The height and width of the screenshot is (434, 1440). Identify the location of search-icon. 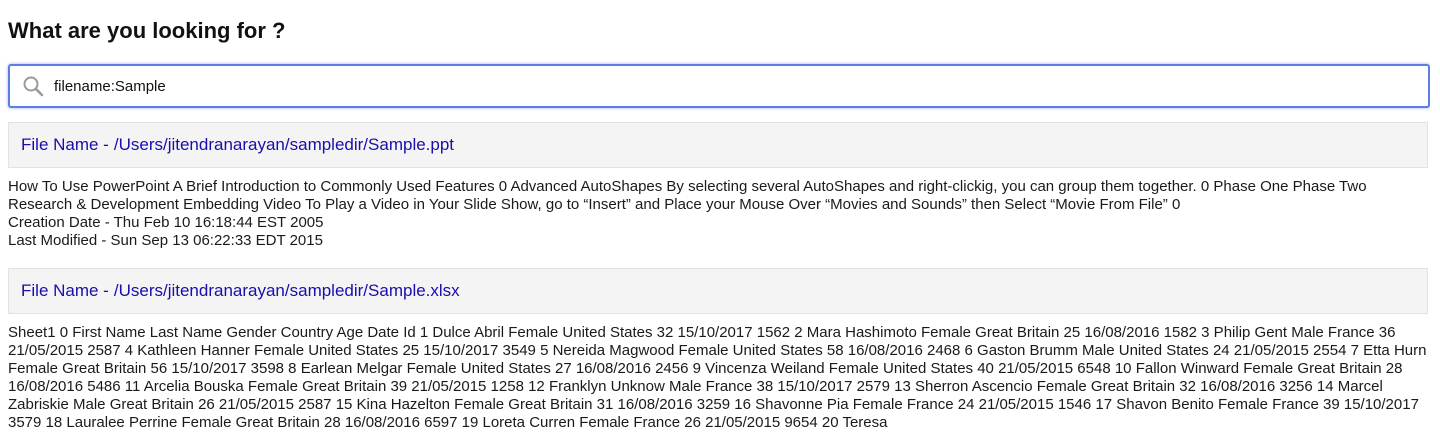
(33, 86).